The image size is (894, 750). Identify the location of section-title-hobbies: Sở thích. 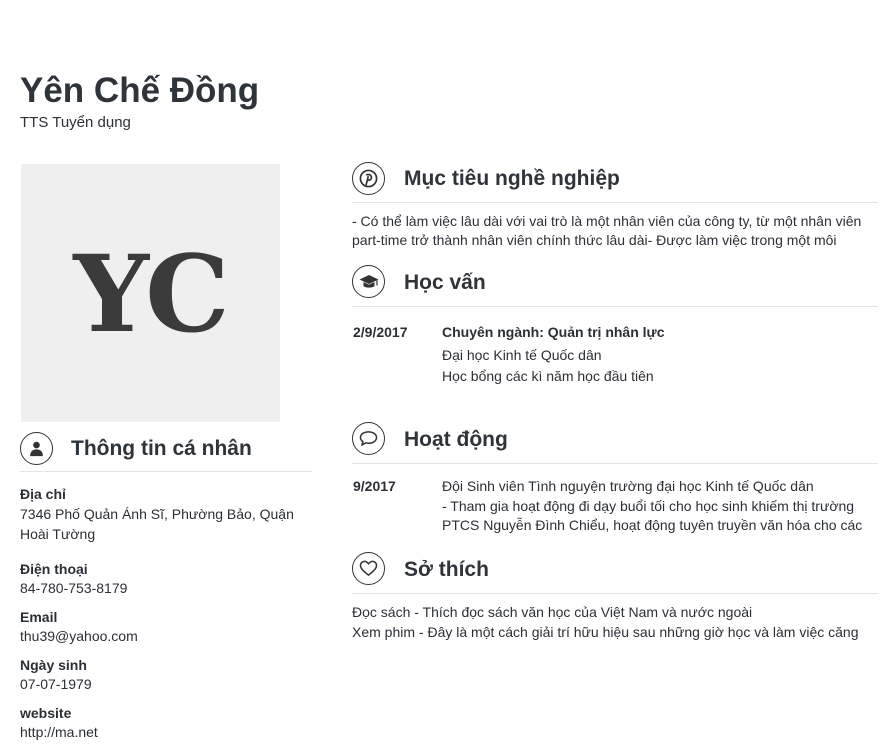
(446, 569).